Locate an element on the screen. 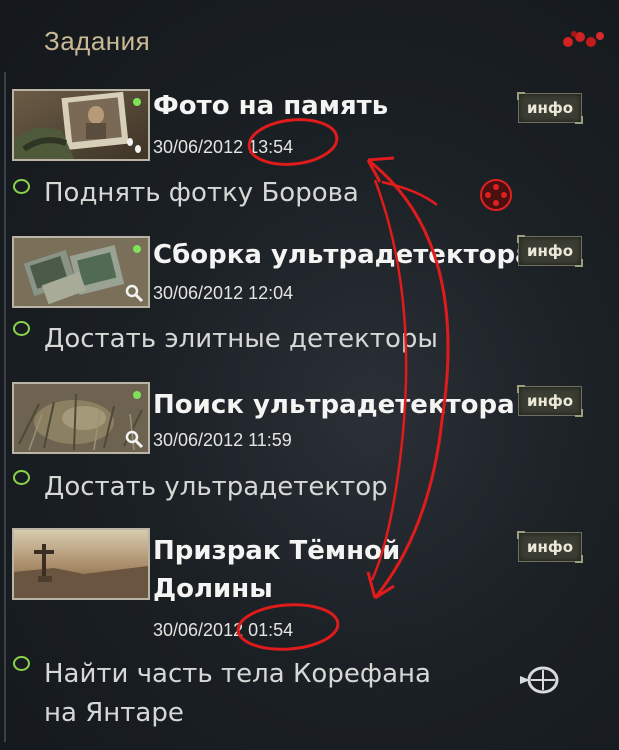 The width and height of the screenshot is (619, 750). task-title: Поиск ультрадетектора is located at coordinates (334, 405).